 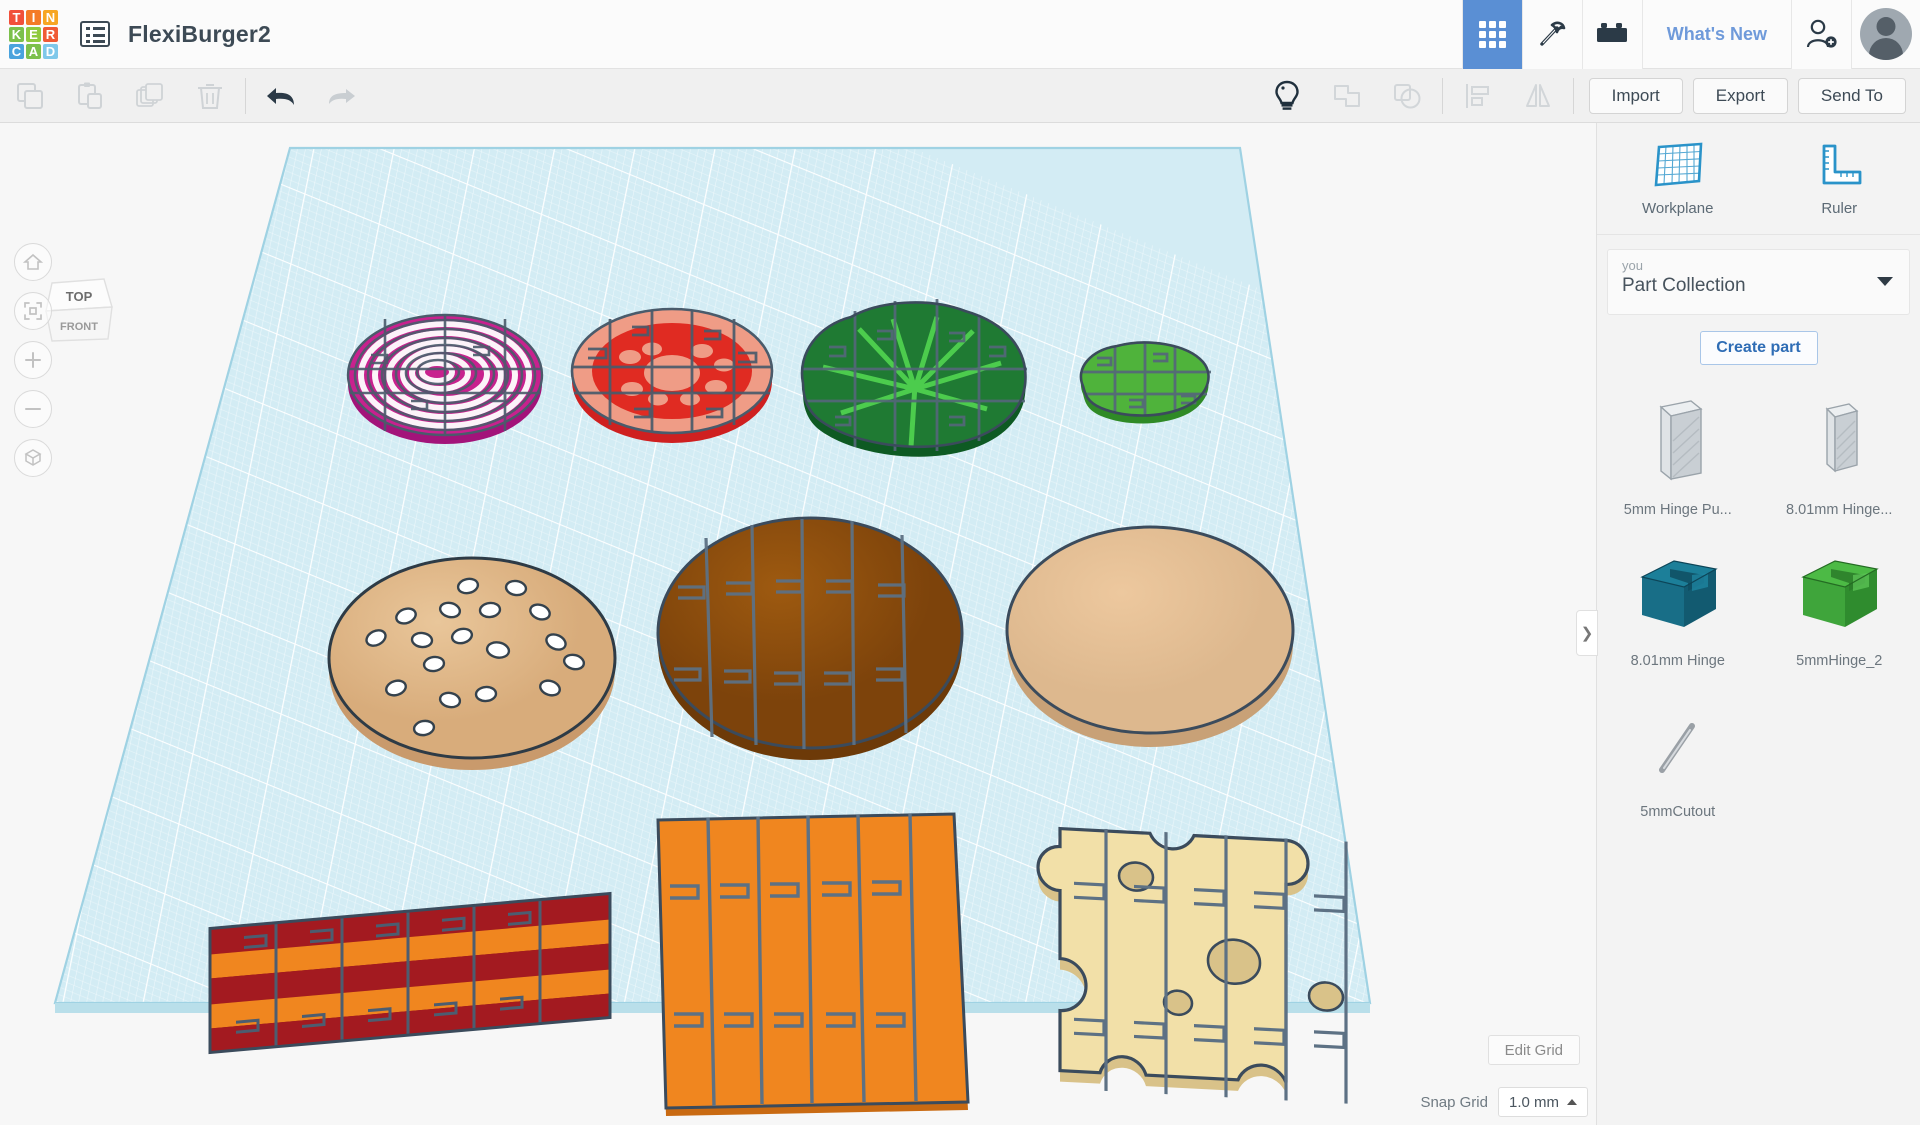 What do you see at coordinates (813, 964) in the screenshot?
I see `object-orange-slab` at bounding box center [813, 964].